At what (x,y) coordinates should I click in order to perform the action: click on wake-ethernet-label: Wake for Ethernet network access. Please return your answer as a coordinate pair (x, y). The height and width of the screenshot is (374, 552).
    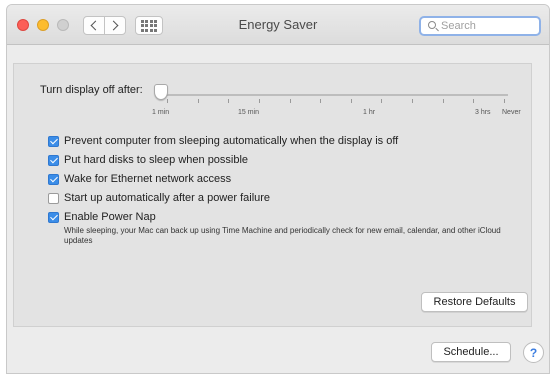
    Looking at the image, I should click on (148, 179).